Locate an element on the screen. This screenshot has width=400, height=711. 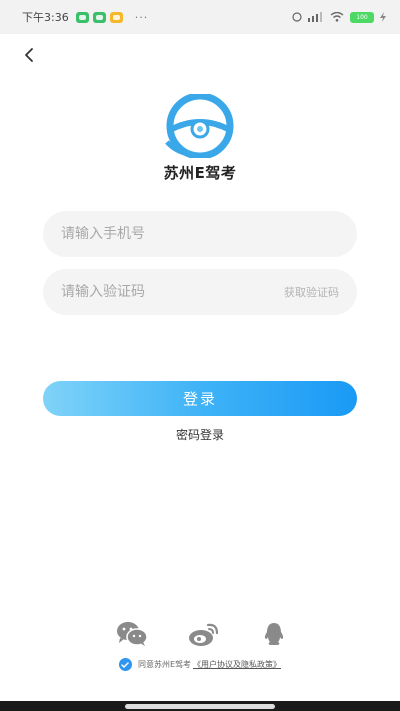
social-login is located at coordinates (200, 634).